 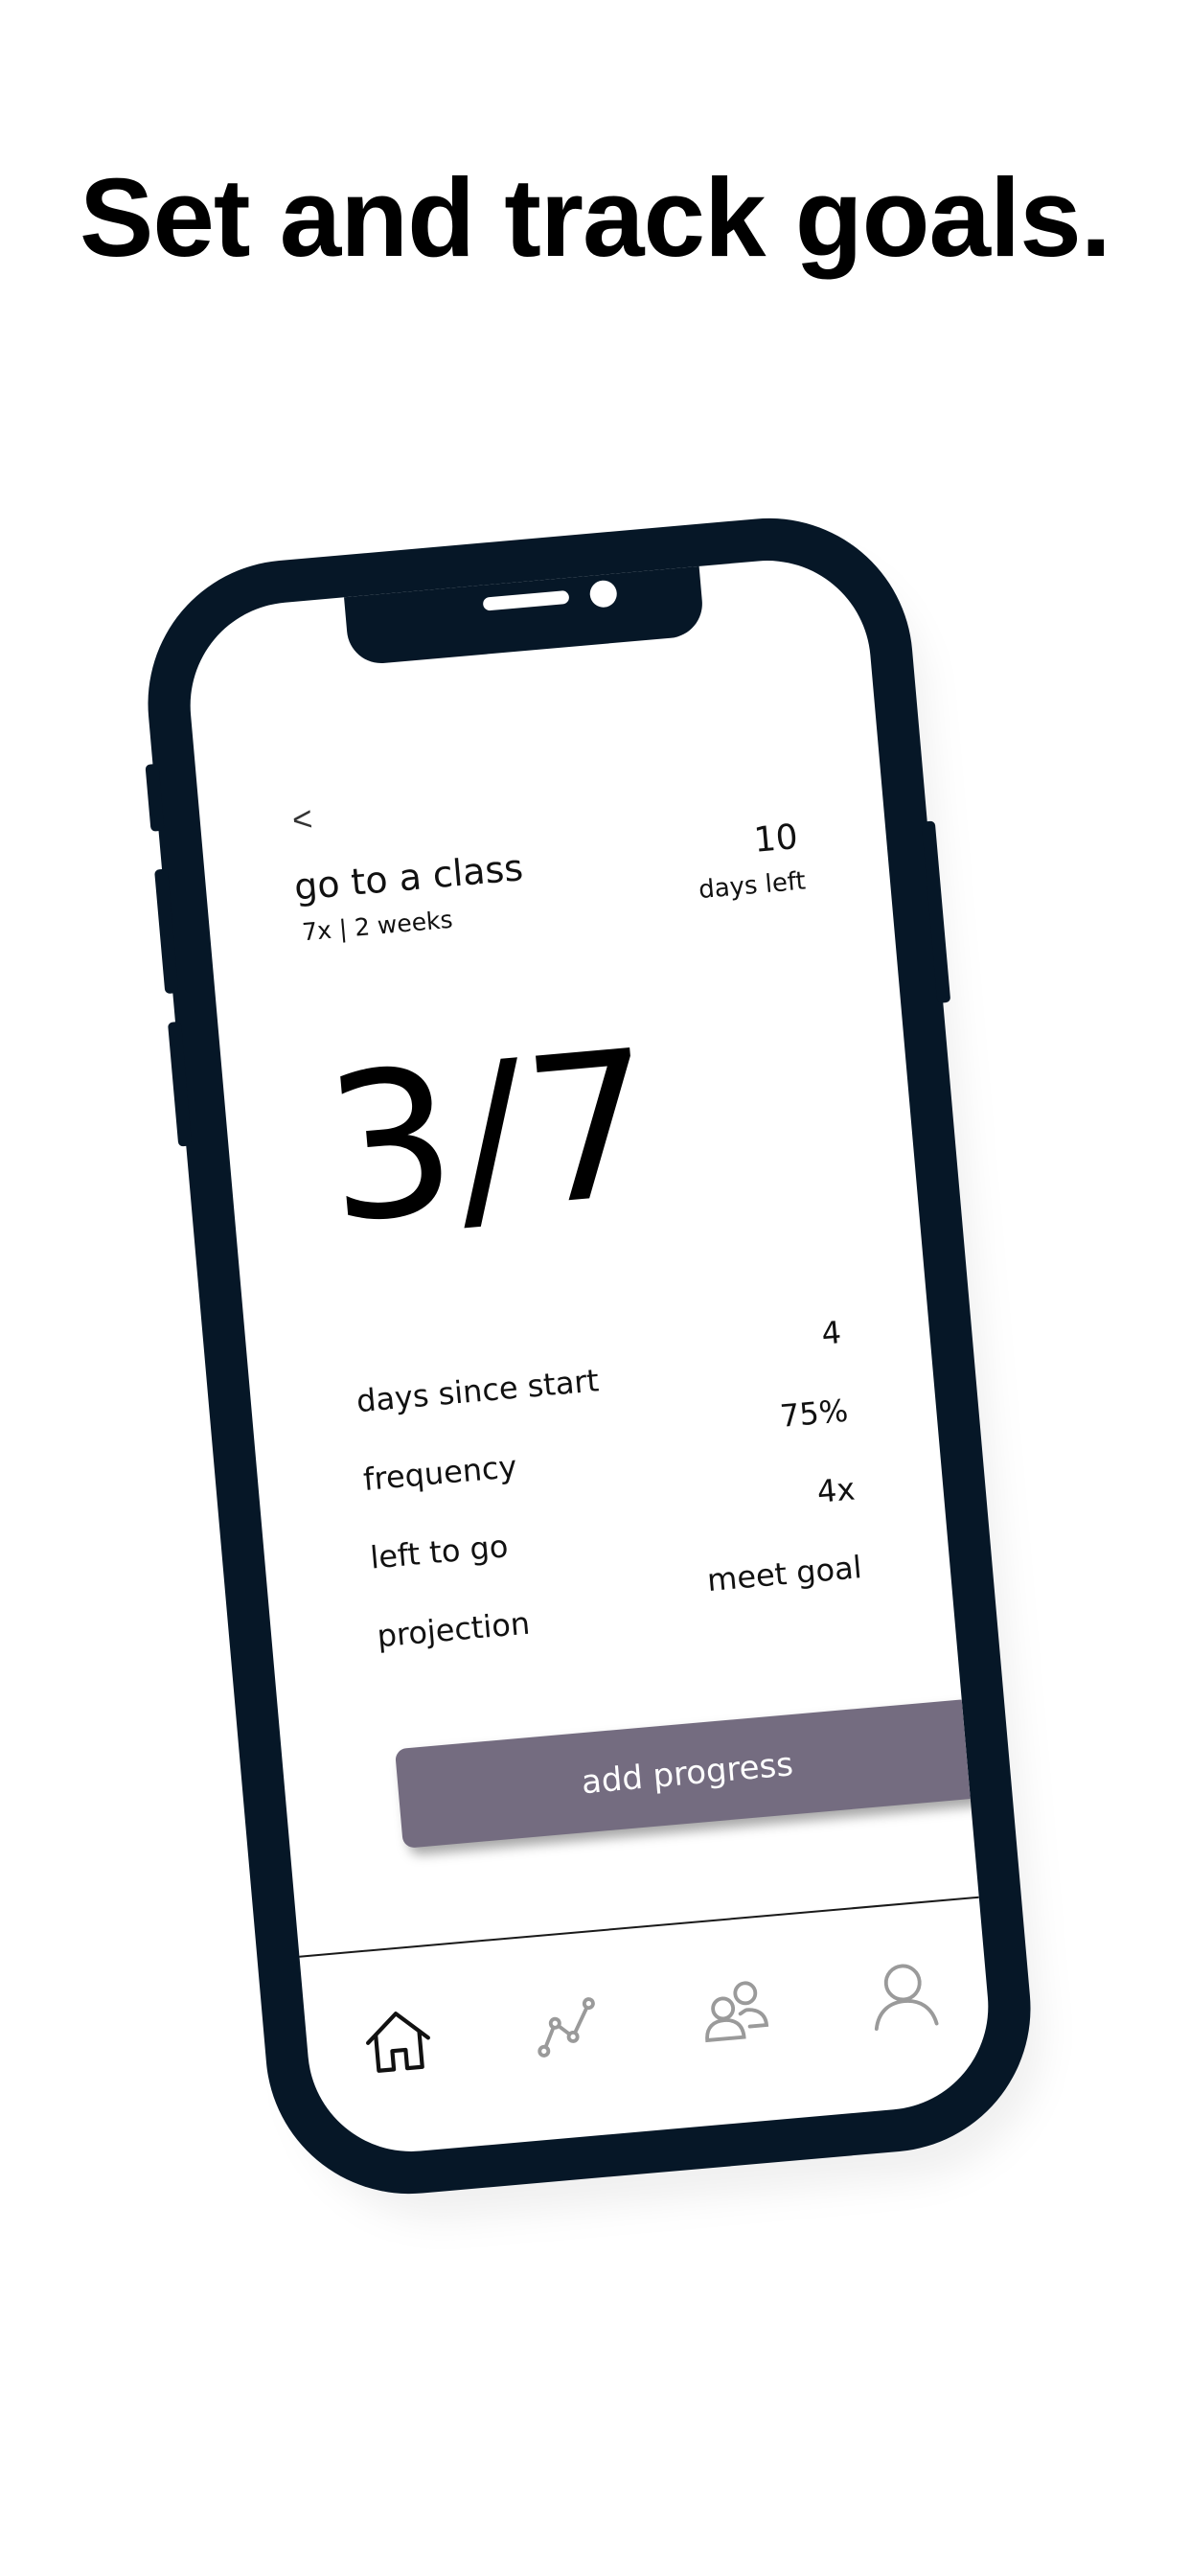 I want to click on trend-chart-icon, so click(x=566, y=2027).